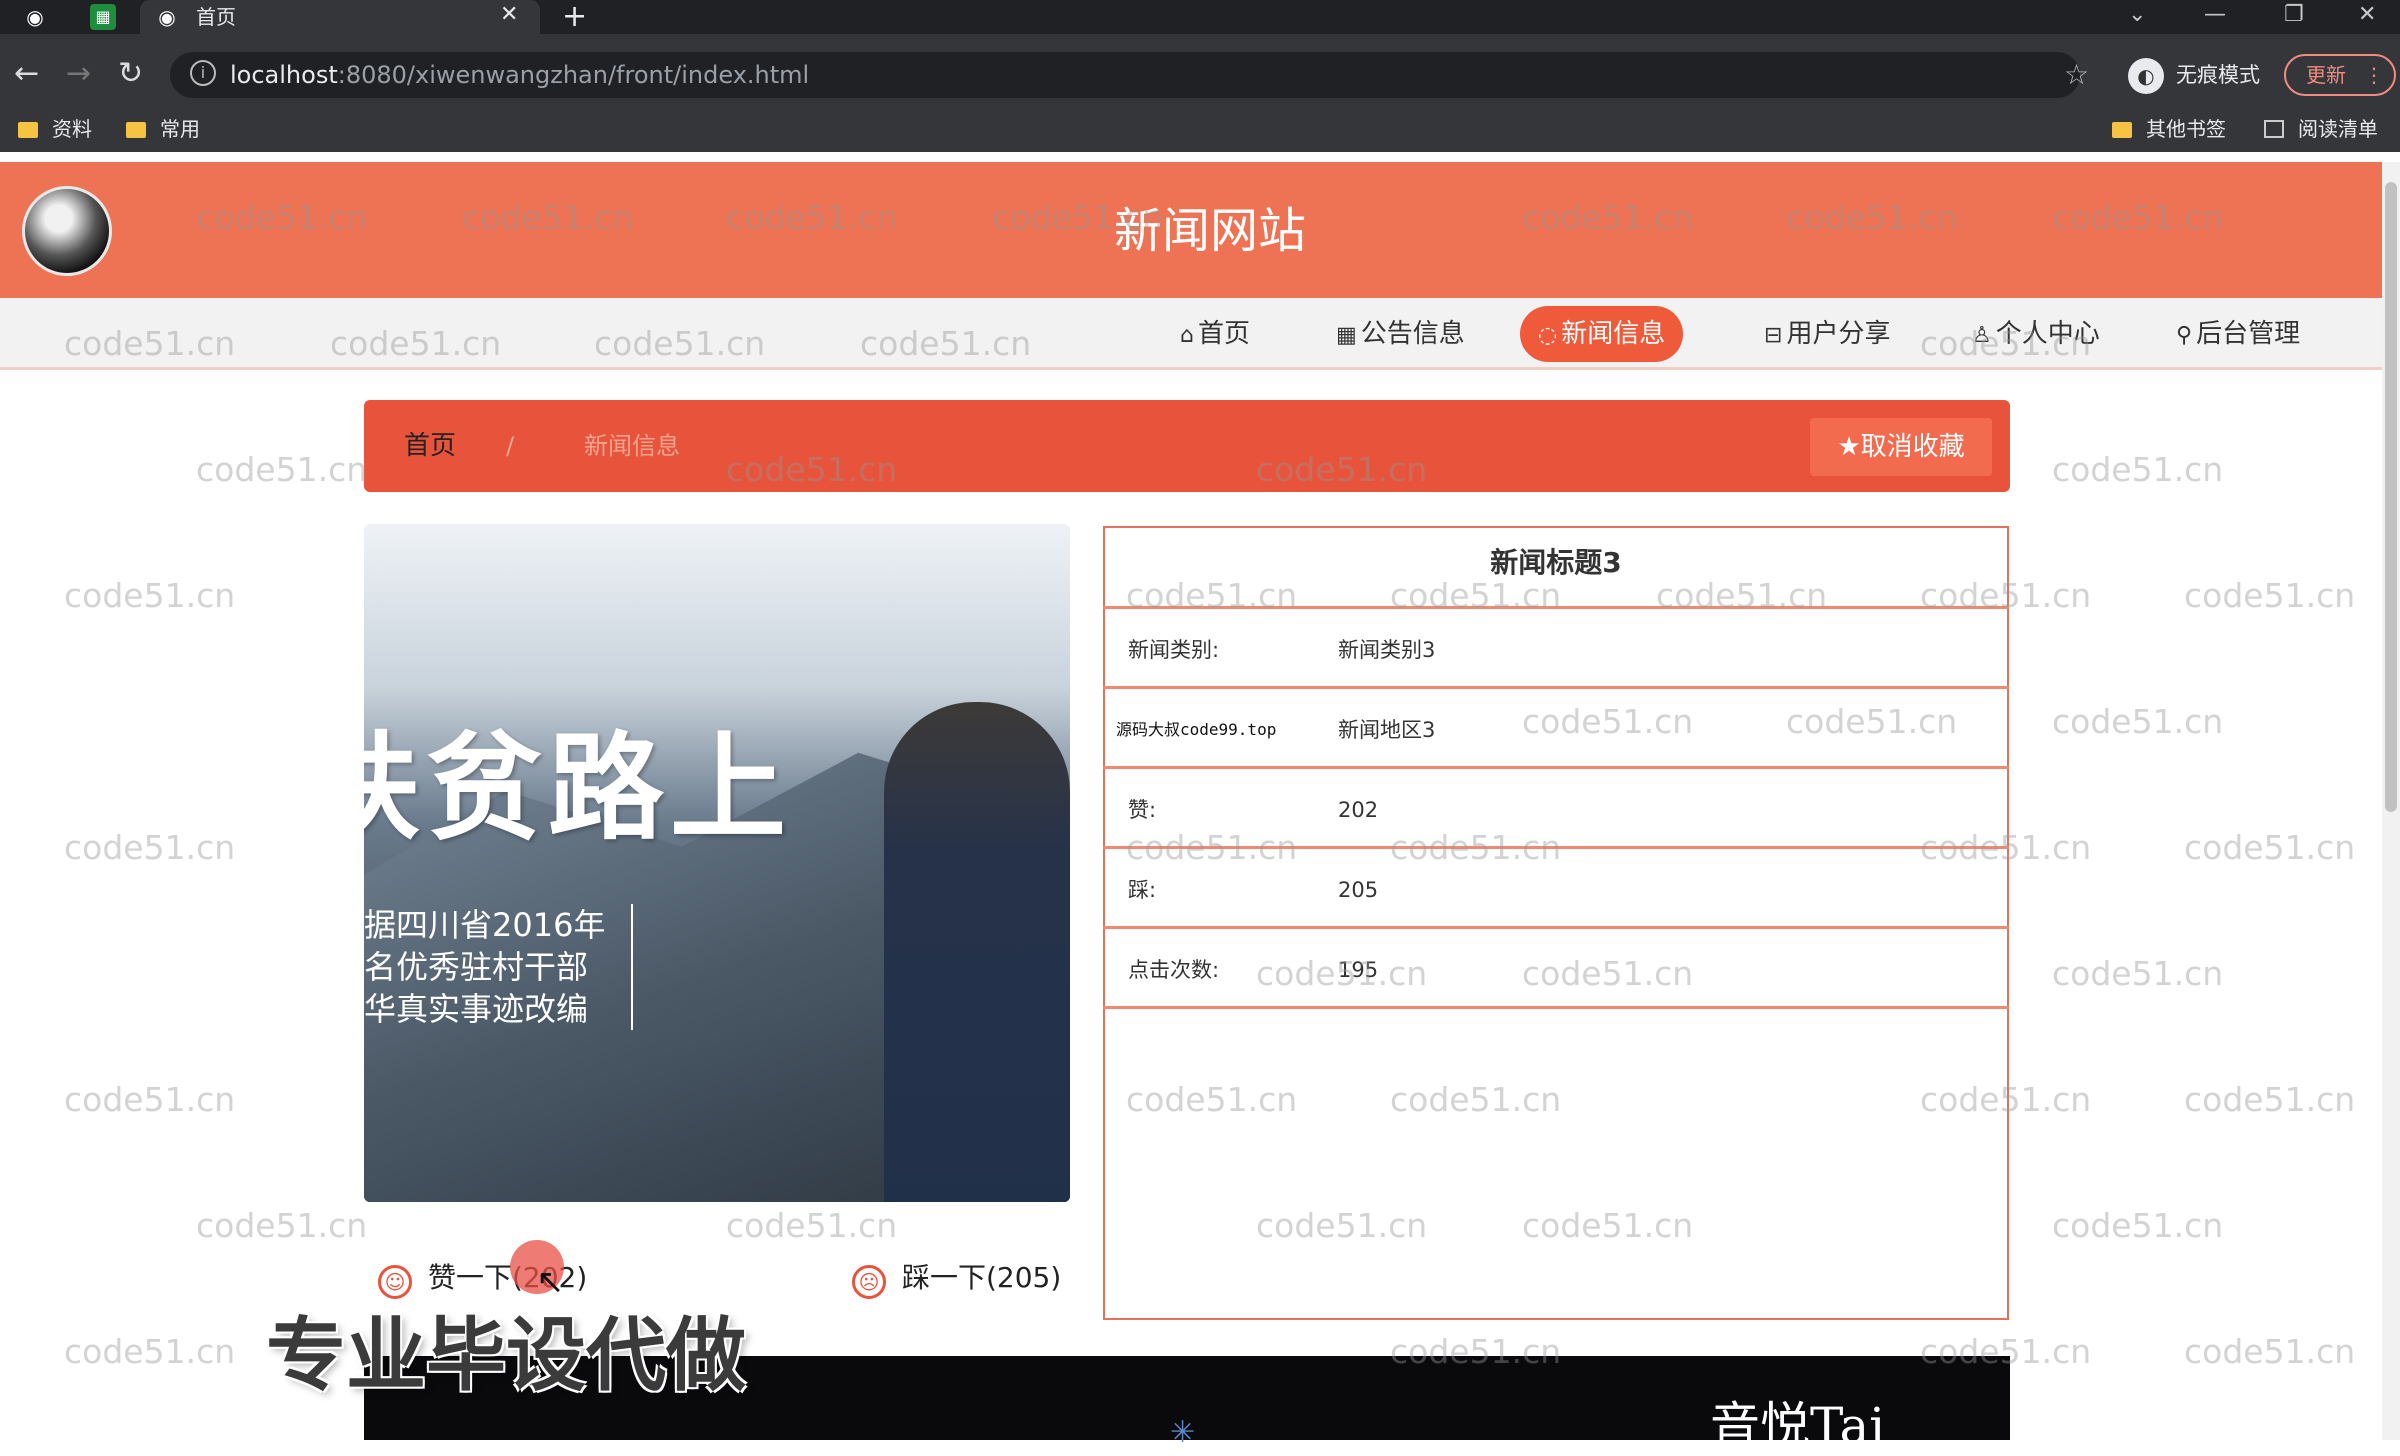 The width and height of the screenshot is (2400, 1456). I want to click on mouse-cursor-icon: ↖, so click(550, 1282).